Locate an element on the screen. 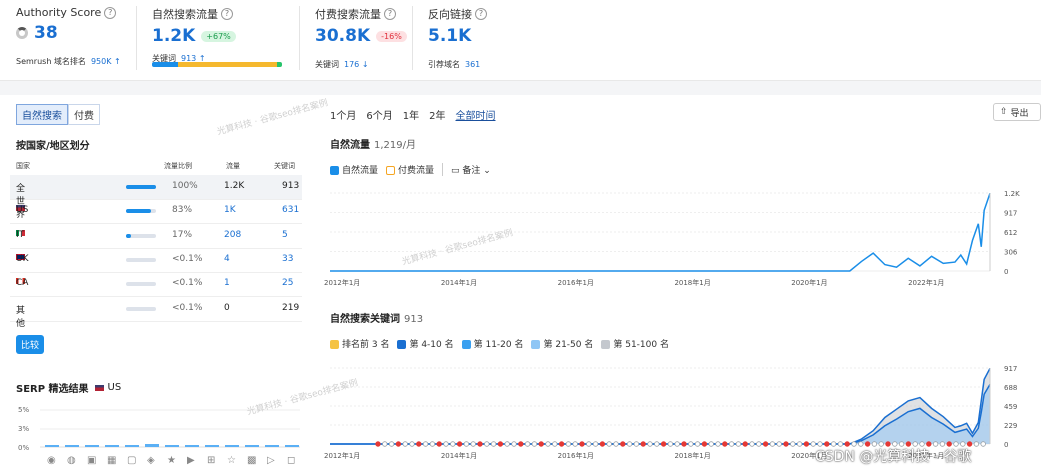 The image size is (1041, 474). table-row: 其他 <0.1% 0 219 is located at coordinates (156, 313).